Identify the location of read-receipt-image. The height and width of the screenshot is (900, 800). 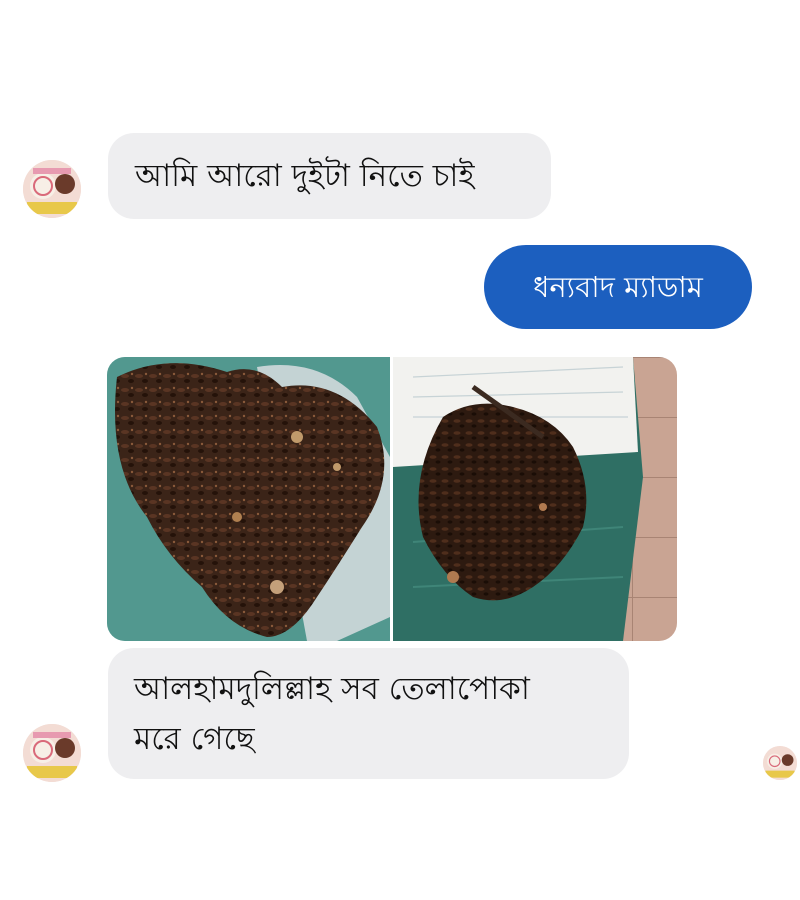
(780, 763).